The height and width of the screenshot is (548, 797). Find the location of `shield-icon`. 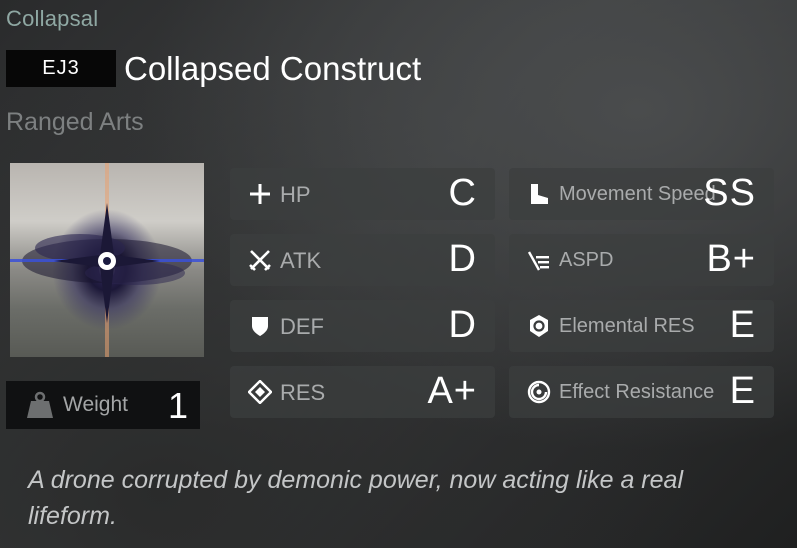

shield-icon is located at coordinates (260, 326).